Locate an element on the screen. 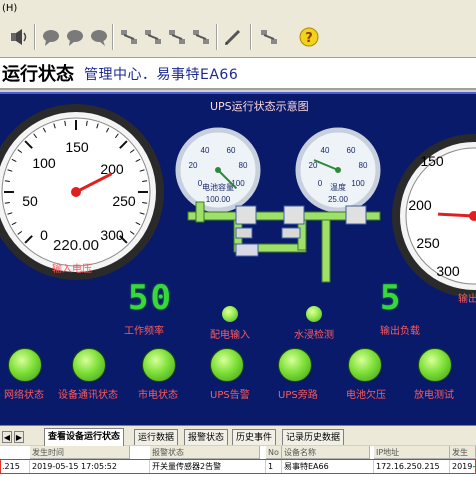 This screenshot has width=476, height=477. status-indicator-comm is located at coordinates (89, 365).